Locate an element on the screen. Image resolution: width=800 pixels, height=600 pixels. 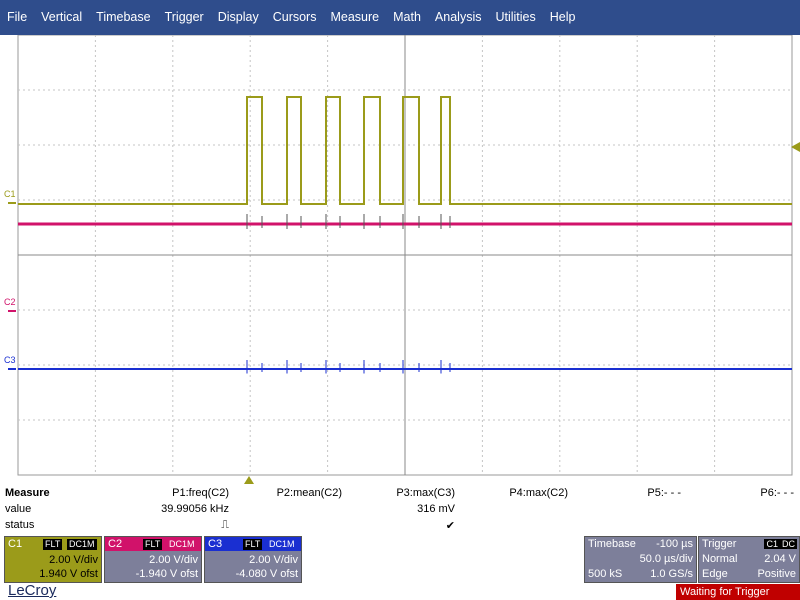
c1-offset: 1.940 V ofst is located at coordinates (68, 574).